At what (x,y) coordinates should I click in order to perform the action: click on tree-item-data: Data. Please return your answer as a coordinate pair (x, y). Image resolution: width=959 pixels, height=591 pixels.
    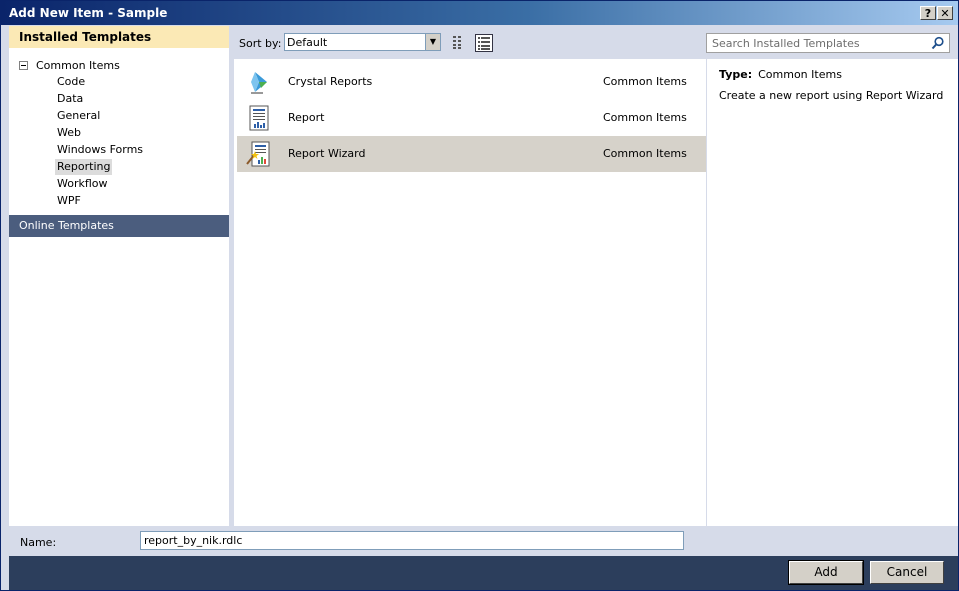
    Looking at the image, I should click on (70, 99).